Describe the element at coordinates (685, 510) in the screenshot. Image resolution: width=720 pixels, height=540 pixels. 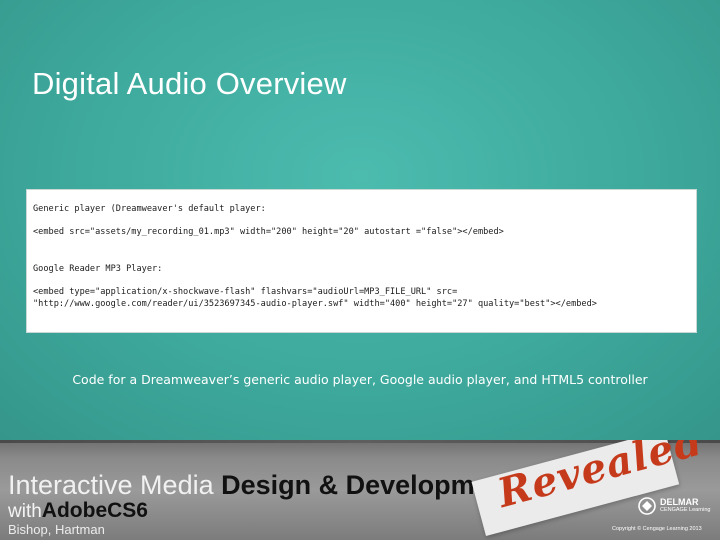
I see `publisher-subtitle: CENGAGE Learning` at that location.